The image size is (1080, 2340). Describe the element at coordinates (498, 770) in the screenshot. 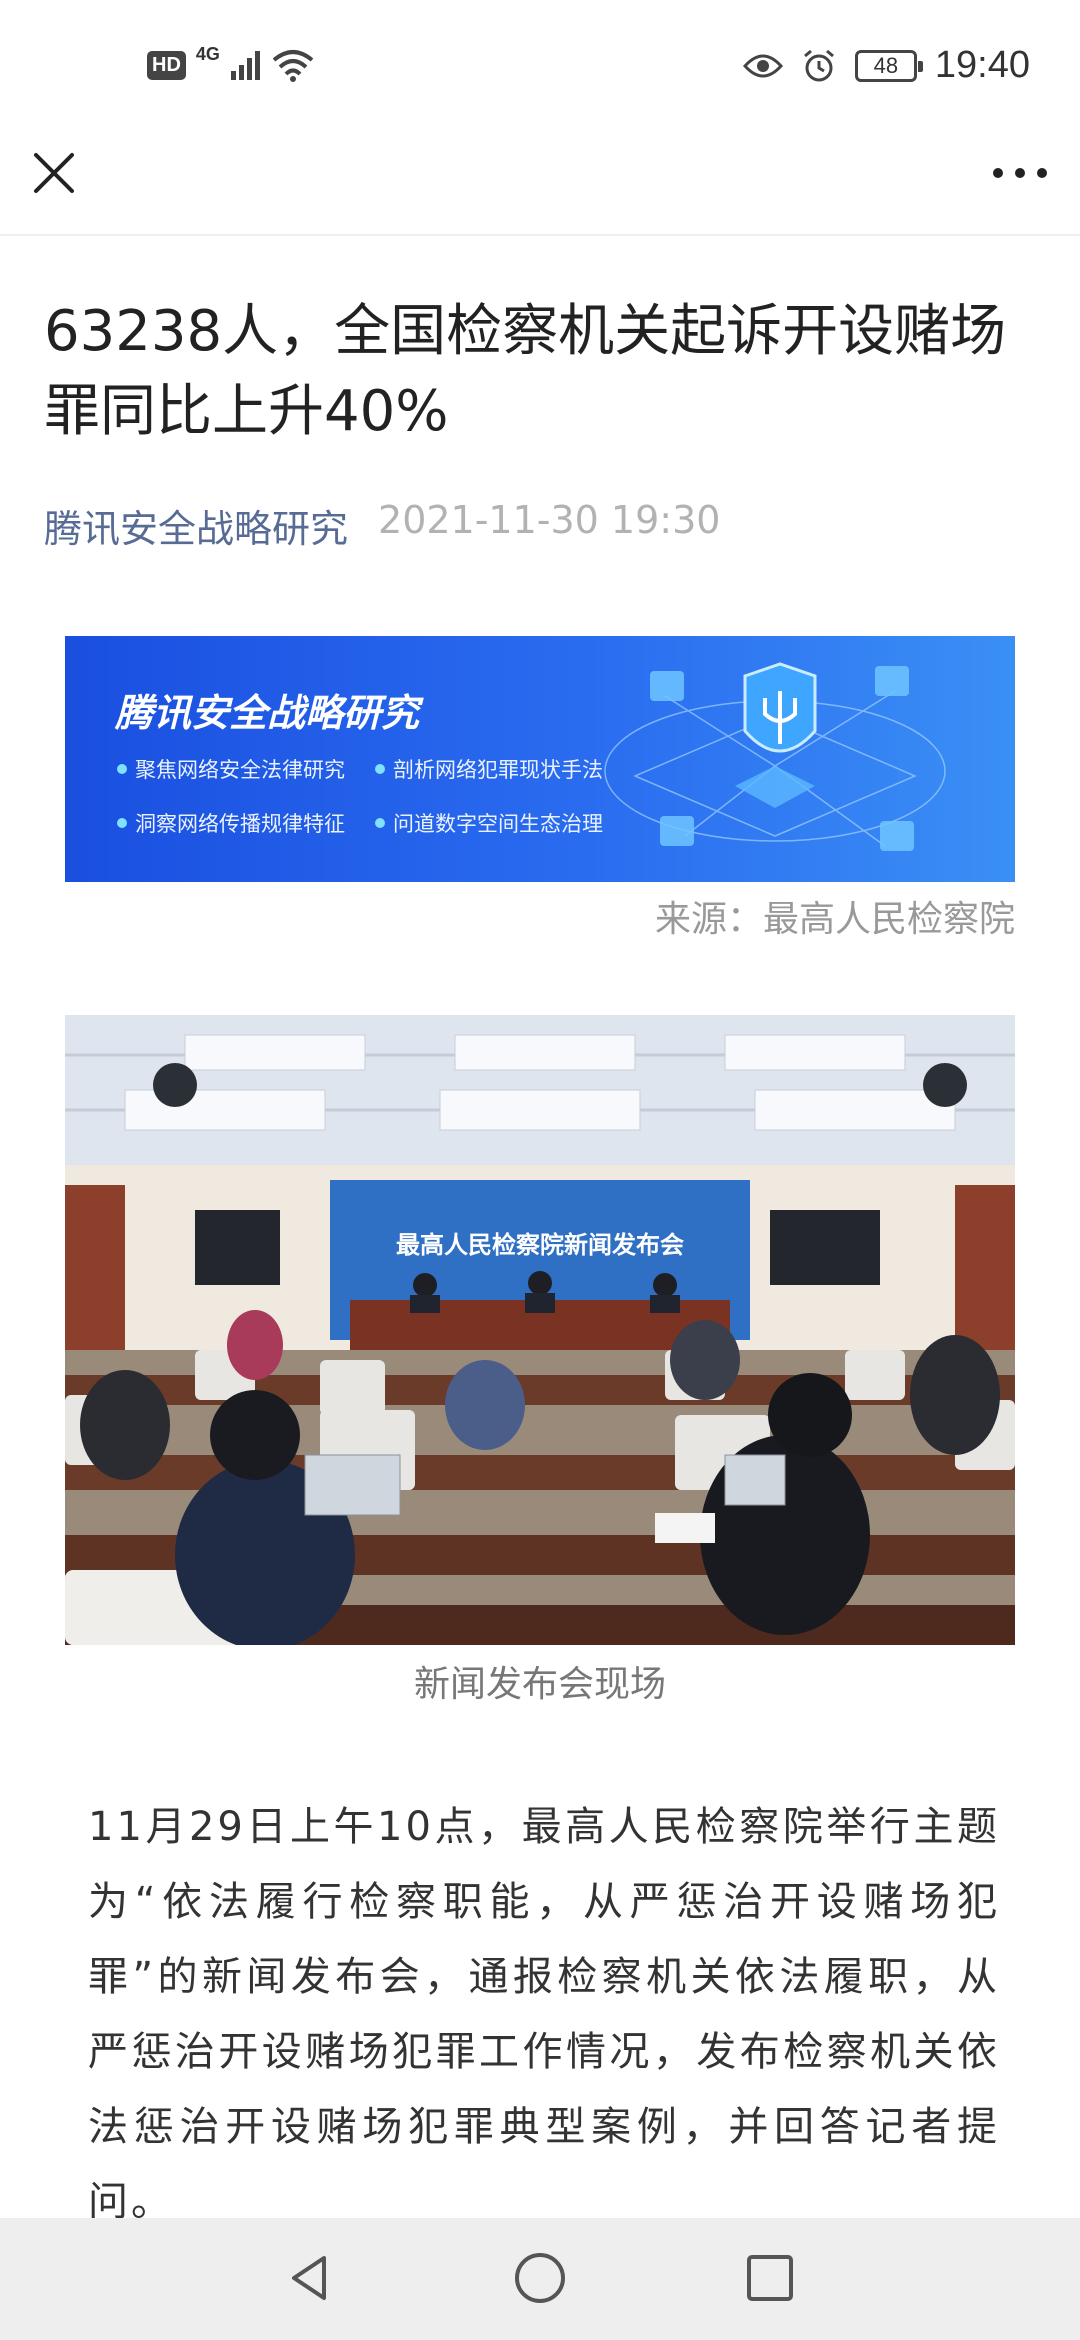

I see `banner-item-label: 剖析网络犯罪现状手法` at that location.